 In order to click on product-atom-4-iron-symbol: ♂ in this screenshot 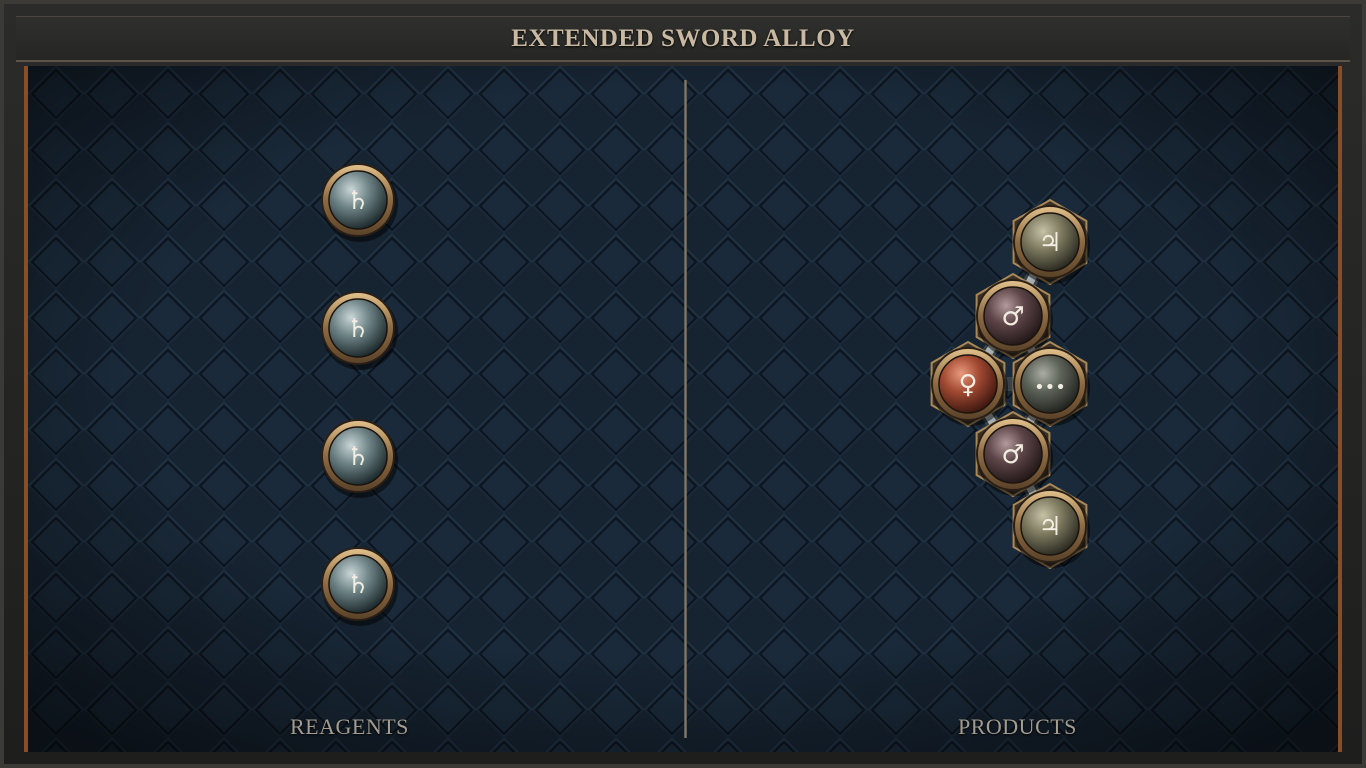, I will do `click(1012, 455)`.